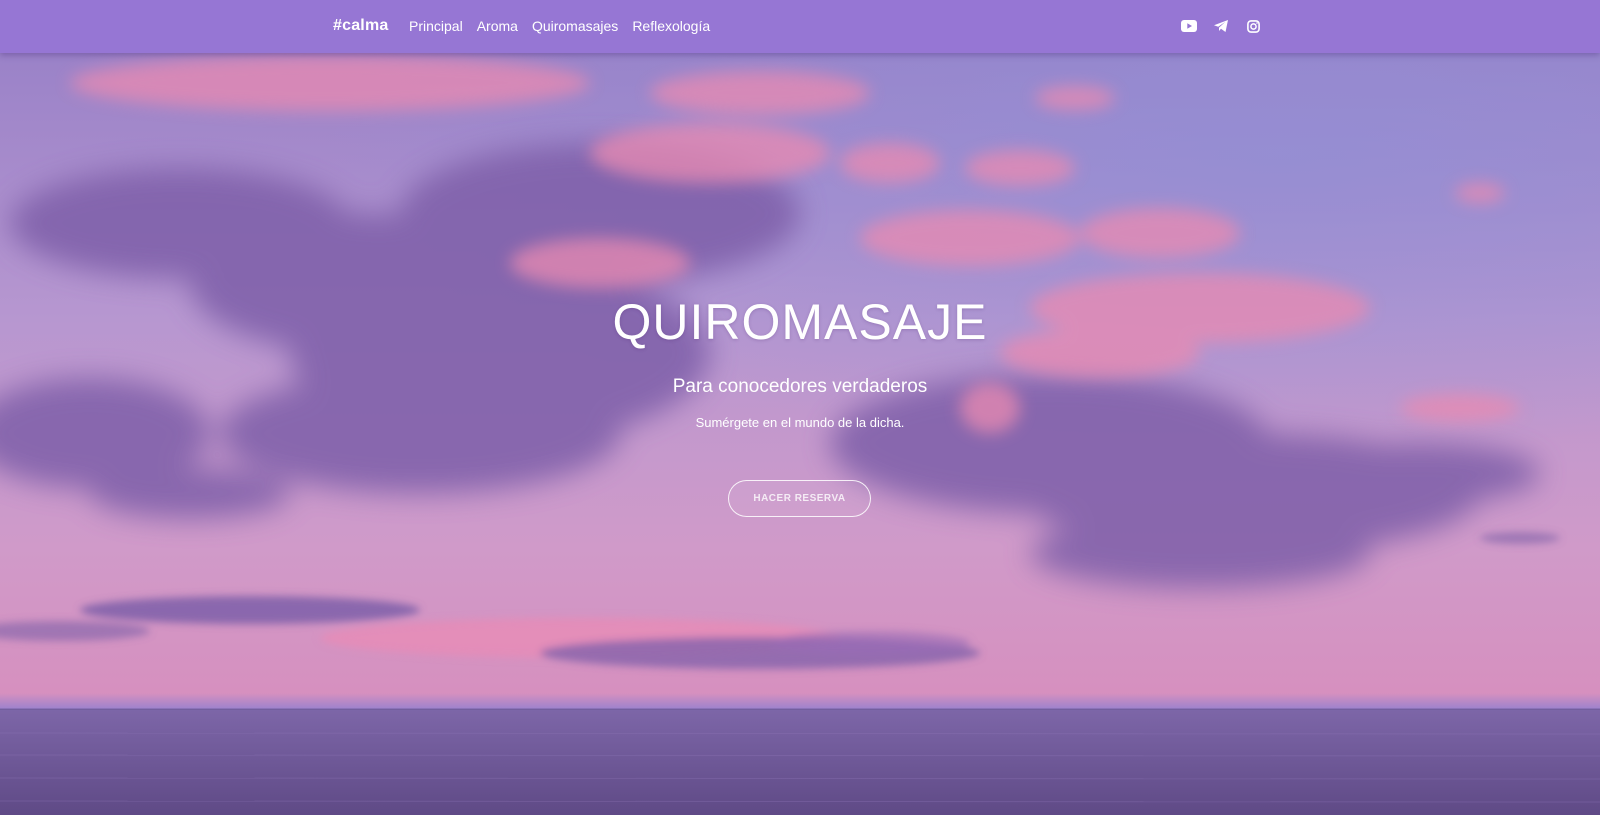 The width and height of the screenshot is (1600, 815). What do you see at coordinates (360, 26) in the screenshot?
I see `brand-logo: #calma` at bounding box center [360, 26].